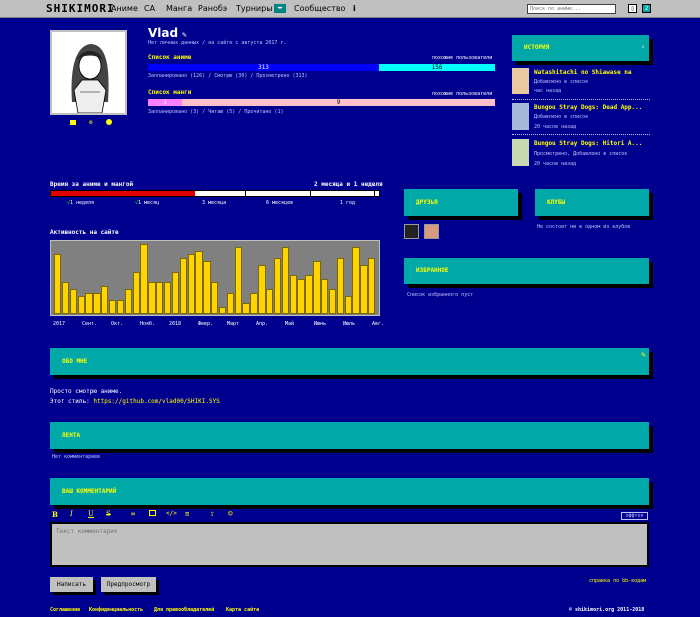 The width and height of the screenshot is (700, 617). What do you see at coordinates (254, 8) in the screenshot?
I see `nav-tournaments: Турниры` at bounding box center [254, 8].